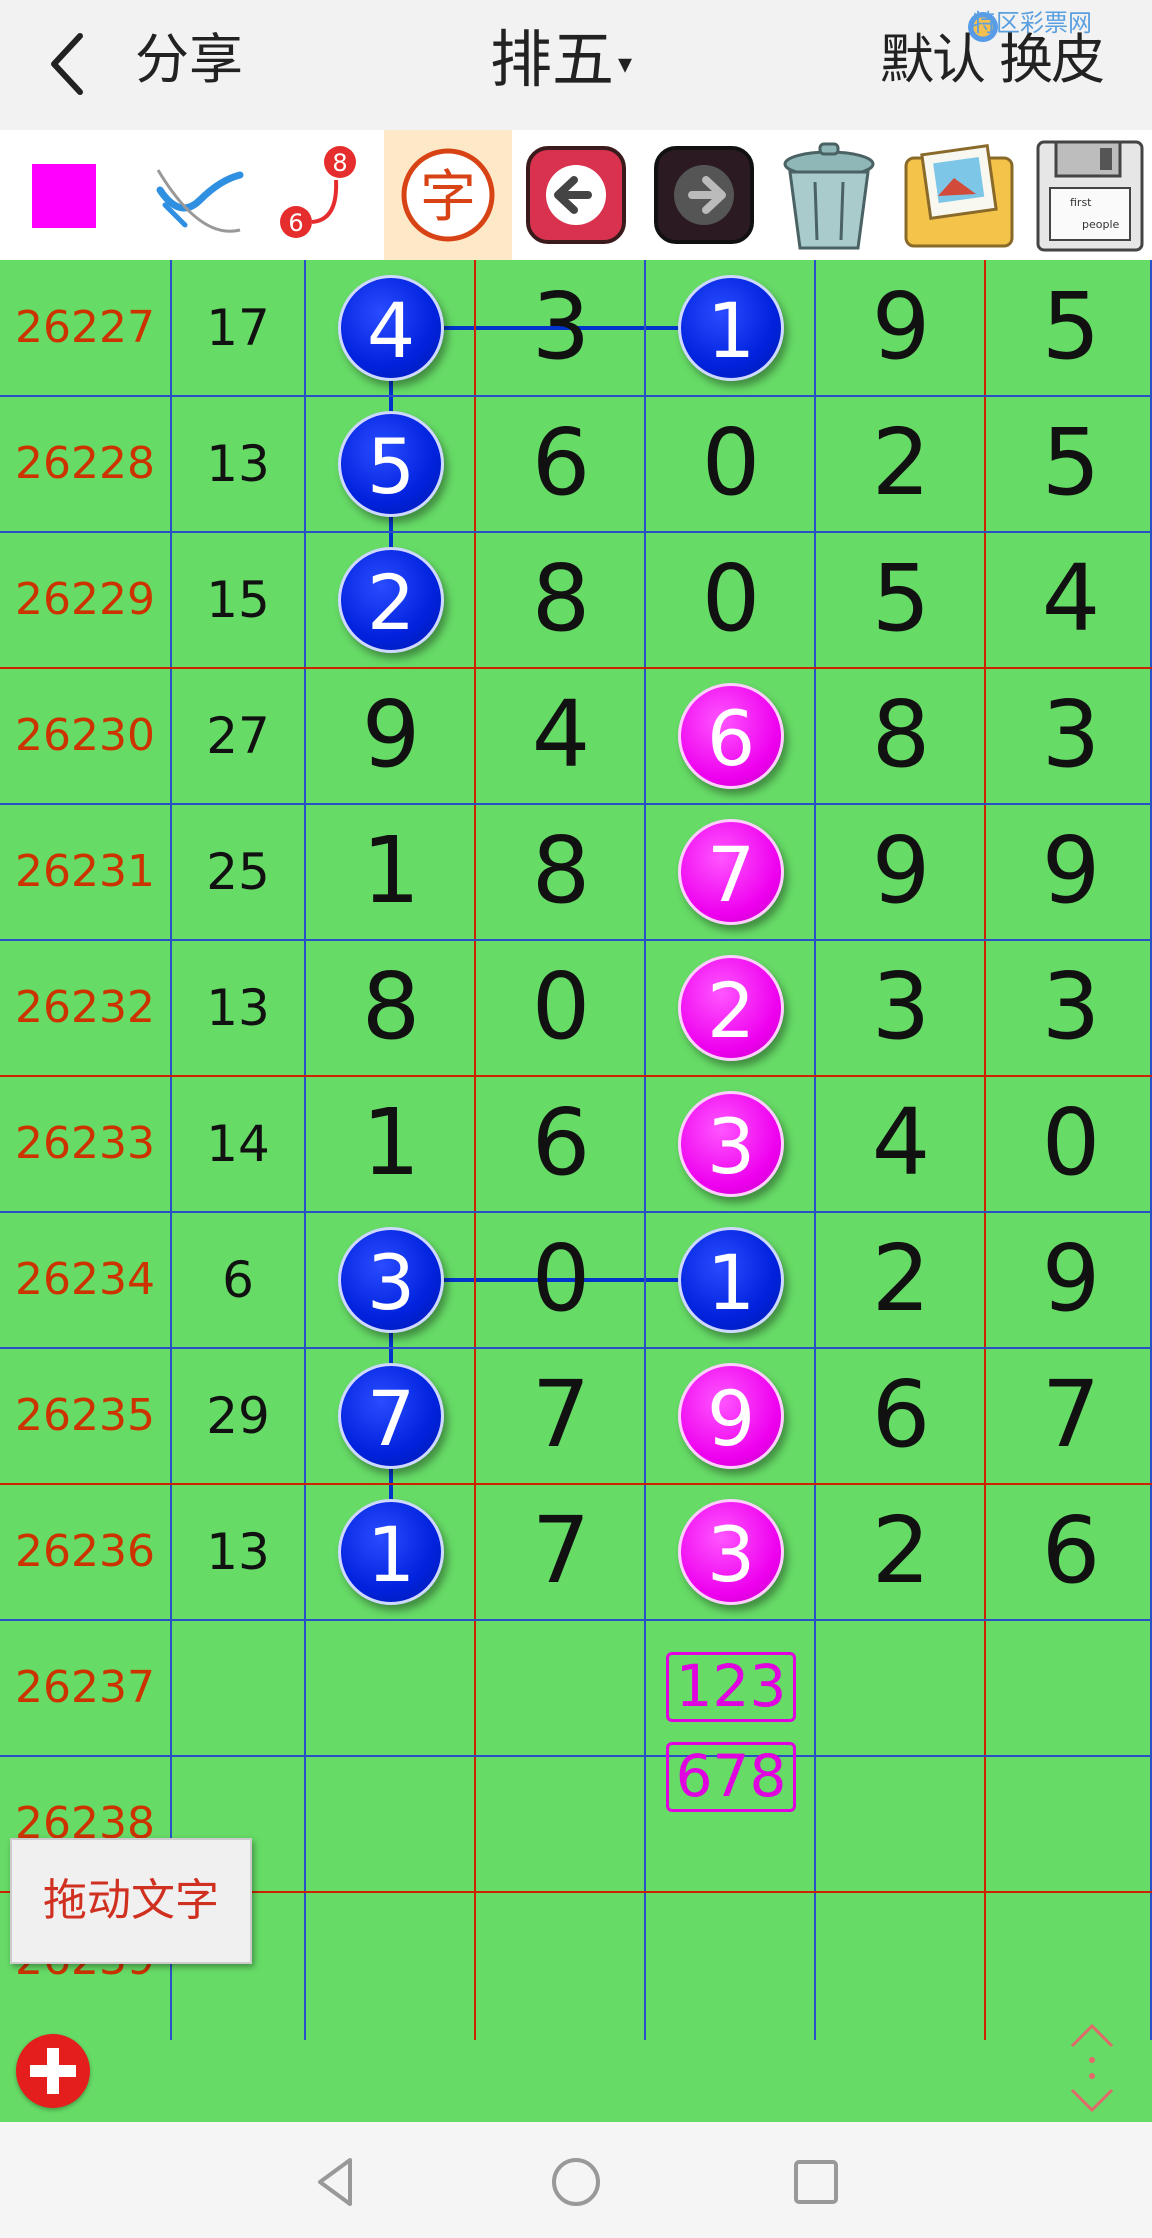 Image resolution: width=1152 pixels, height=2238 pixels. I want to click on issue-number: 26228, so click(85, 463).